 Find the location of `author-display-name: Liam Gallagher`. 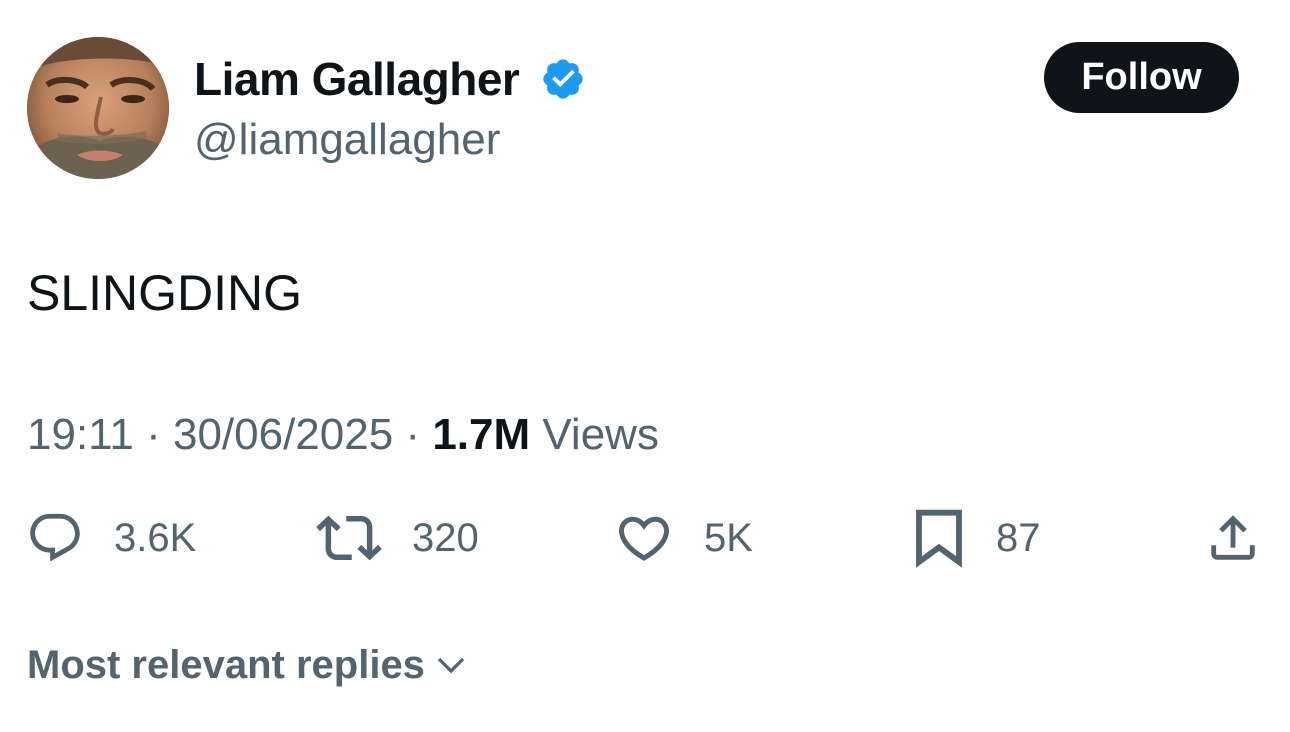

author-display-name: Liam Gallagher is located at coordinates (357, 79).